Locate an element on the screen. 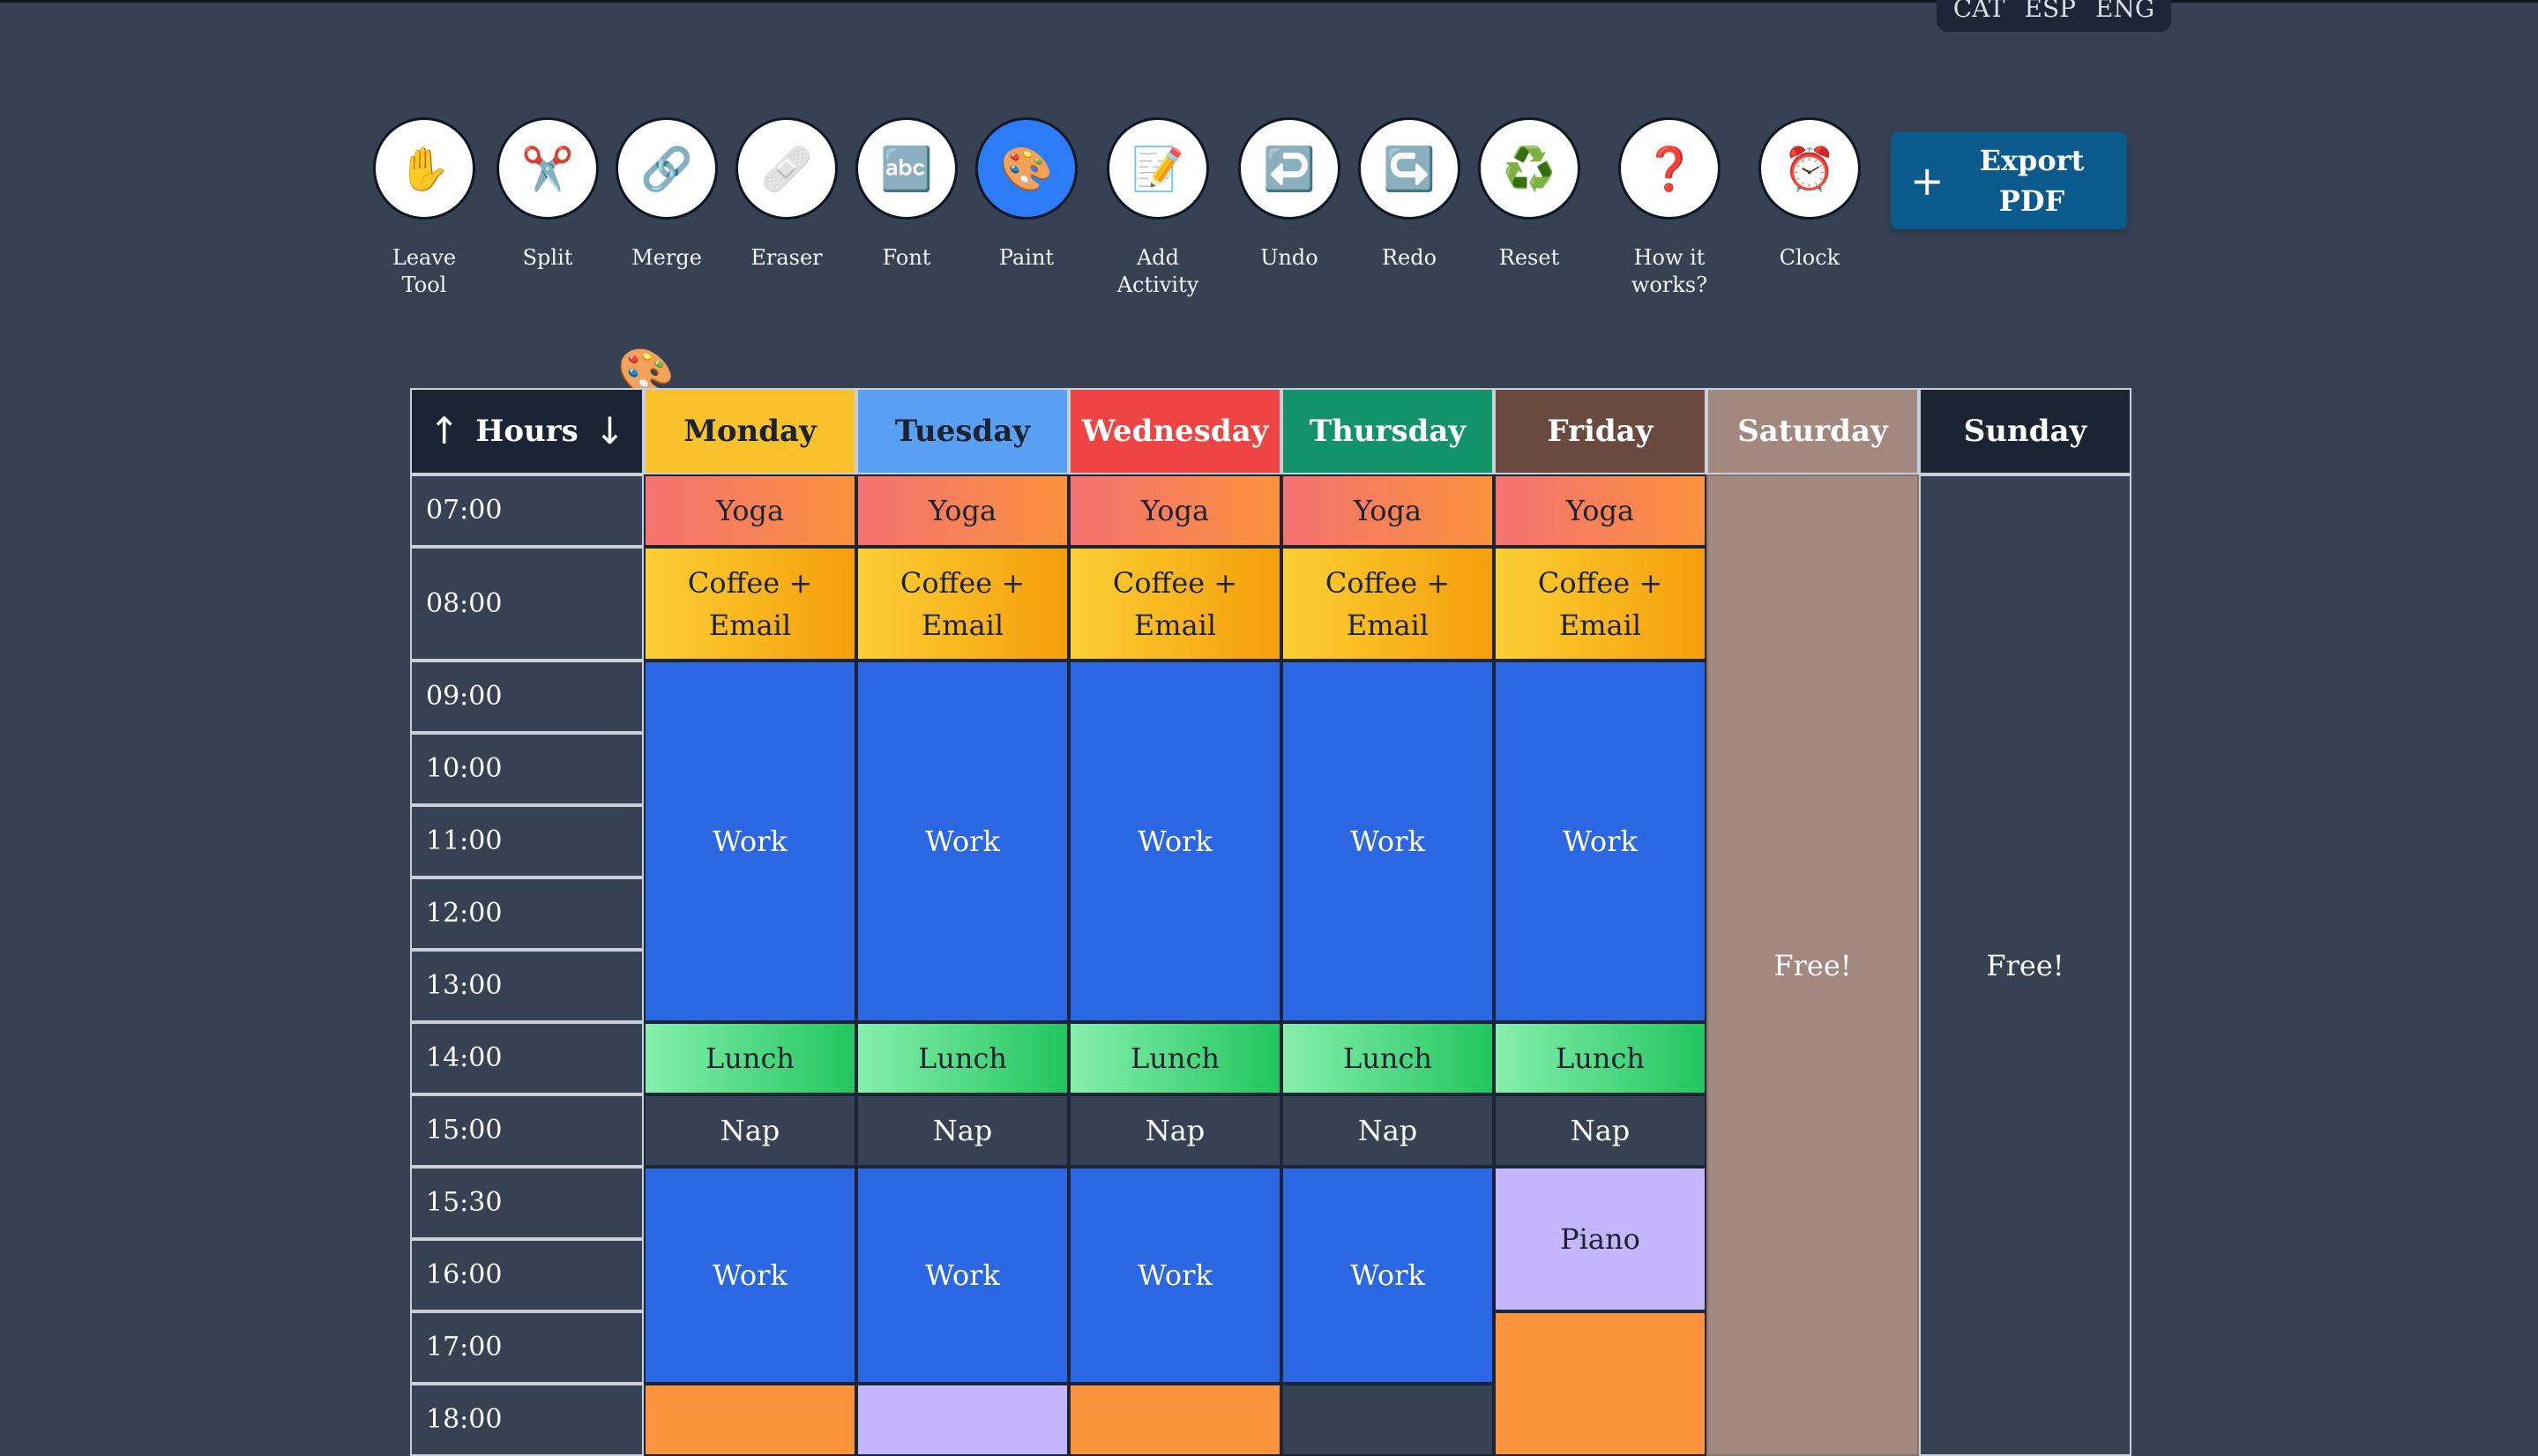 Image resolution: width=2538 pixels, height=1456 pixels. undo-icon: ↩️ is located at coordinates (1289, 168).